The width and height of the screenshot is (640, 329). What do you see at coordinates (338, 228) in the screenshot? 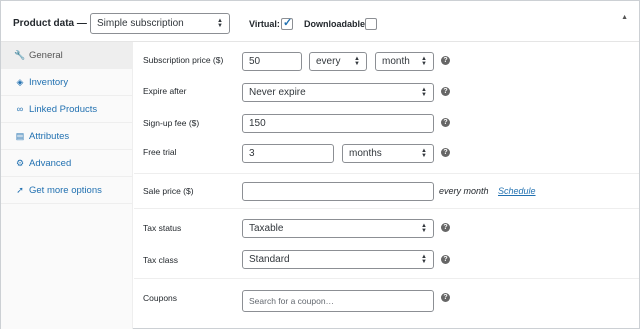
I see `tax-status-select: Taxable ▲ ▼` at bounding box center [338, 228].